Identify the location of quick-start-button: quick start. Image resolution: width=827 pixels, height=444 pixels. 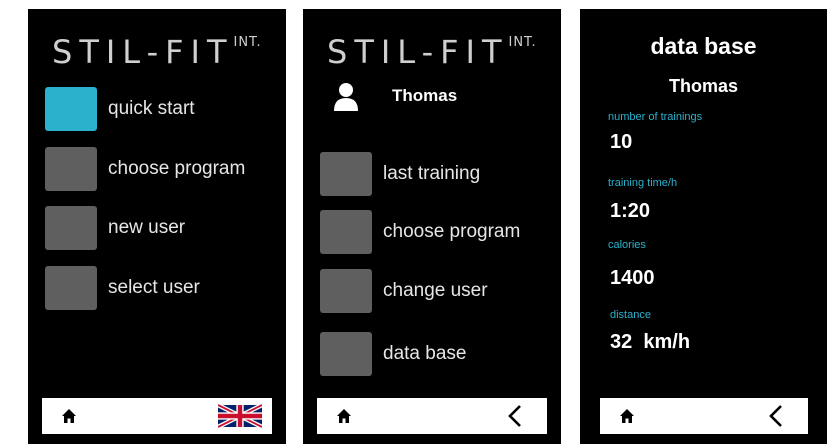
(162, 109).